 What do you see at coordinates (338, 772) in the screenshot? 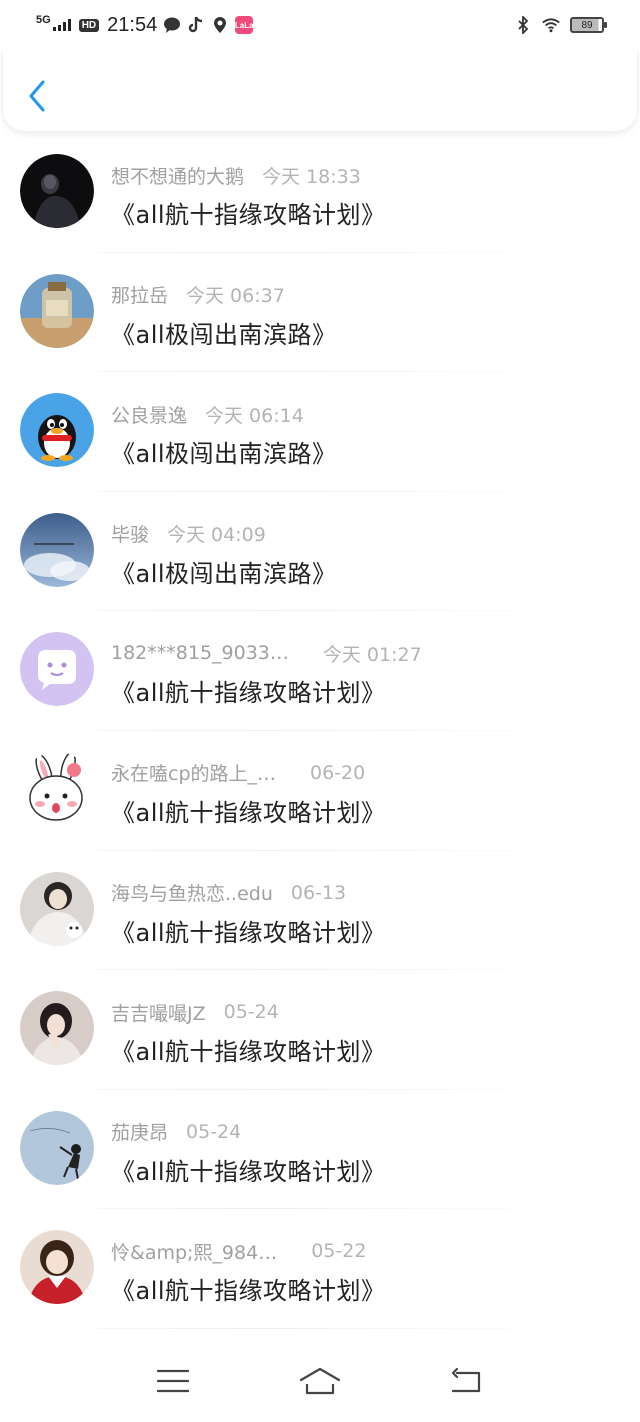
I see `timestamp: 06-20` at bounding box center [338, 772].